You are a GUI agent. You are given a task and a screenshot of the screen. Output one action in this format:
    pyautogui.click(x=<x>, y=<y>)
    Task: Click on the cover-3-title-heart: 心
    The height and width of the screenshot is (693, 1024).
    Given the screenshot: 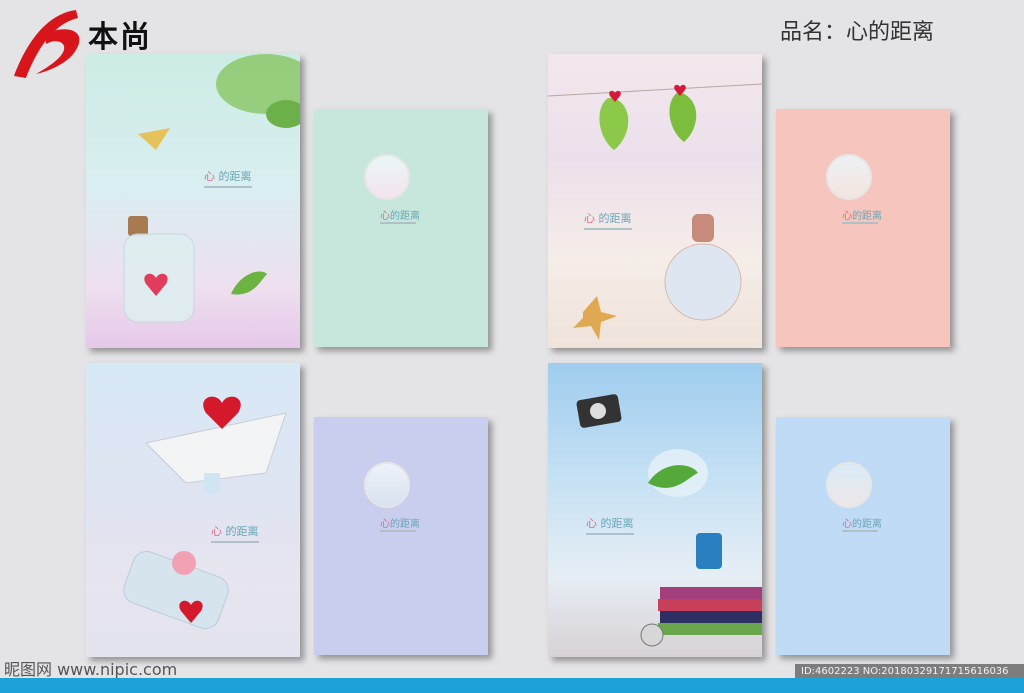 What is the action you would take?
    pyautogui.click(x=216, y=531)
    